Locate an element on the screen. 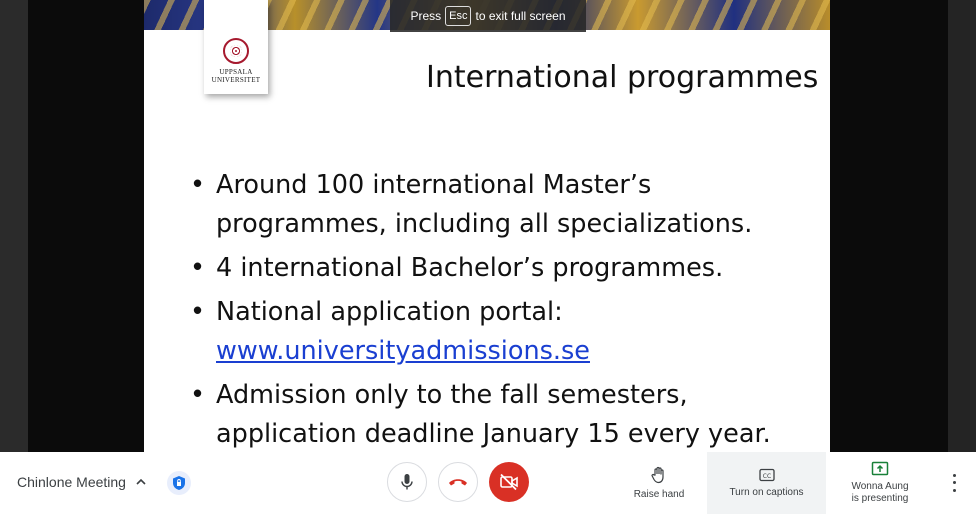 The width and height of the screenshot is (976, 514). camera-button is located at coordinates (509, 482).